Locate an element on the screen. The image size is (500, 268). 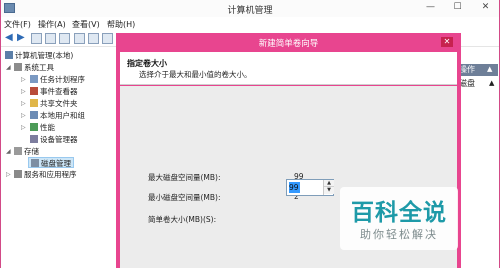
volume-size-label: 简单卷大小(MB)(S): is located at coordinates (182, 219).